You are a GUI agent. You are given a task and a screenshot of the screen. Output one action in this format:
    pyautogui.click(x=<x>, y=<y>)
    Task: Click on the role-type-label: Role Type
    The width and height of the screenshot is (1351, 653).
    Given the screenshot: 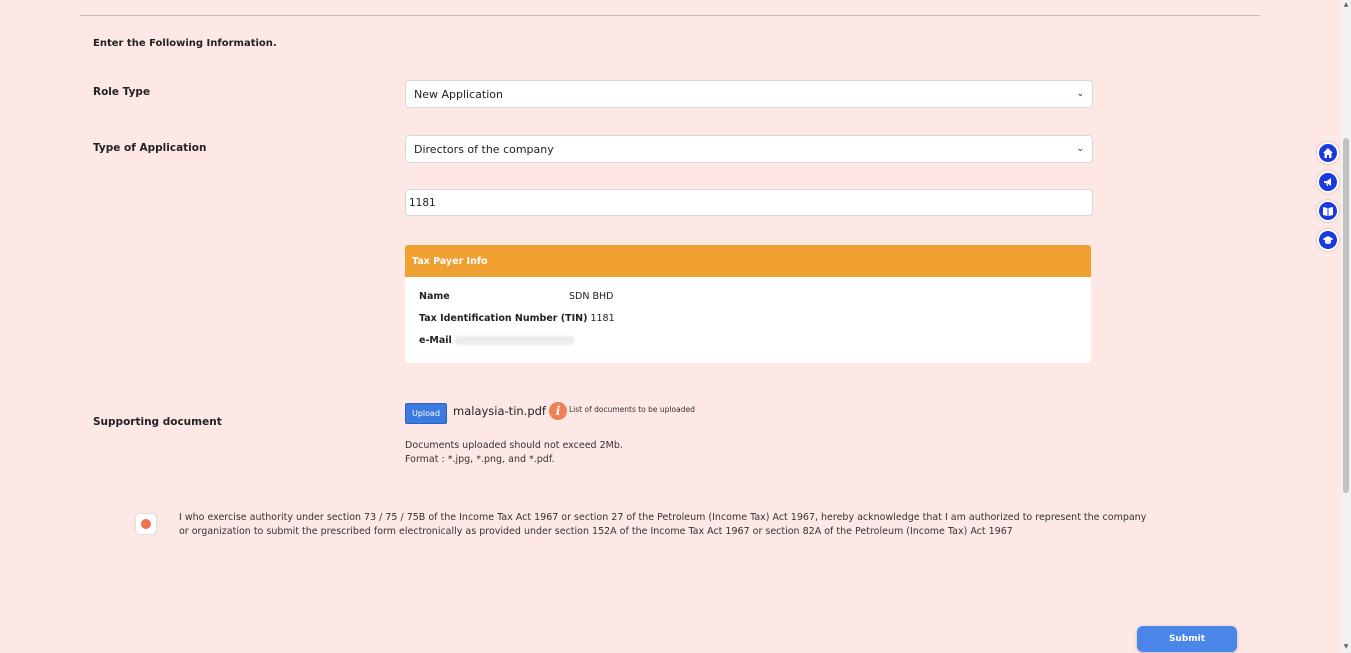 What is the action you would take?
    pyautogui.click(x=122, y=92)
    